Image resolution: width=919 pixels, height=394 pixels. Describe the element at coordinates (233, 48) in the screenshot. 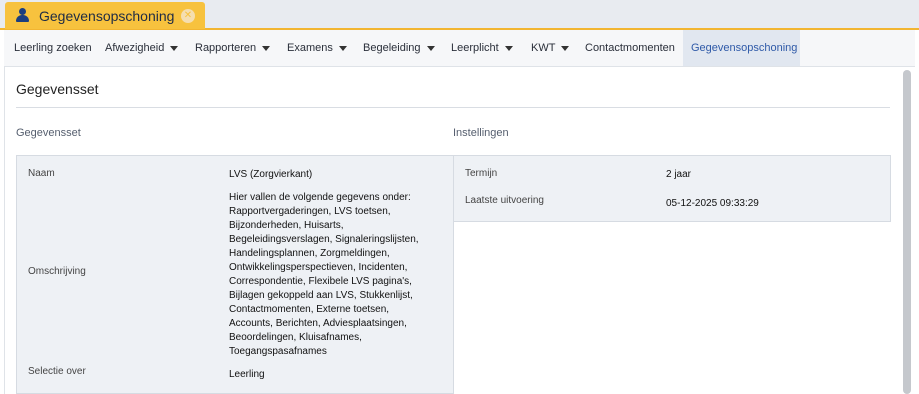

I see `menu-rapporteren: Rapporteren` at that location.